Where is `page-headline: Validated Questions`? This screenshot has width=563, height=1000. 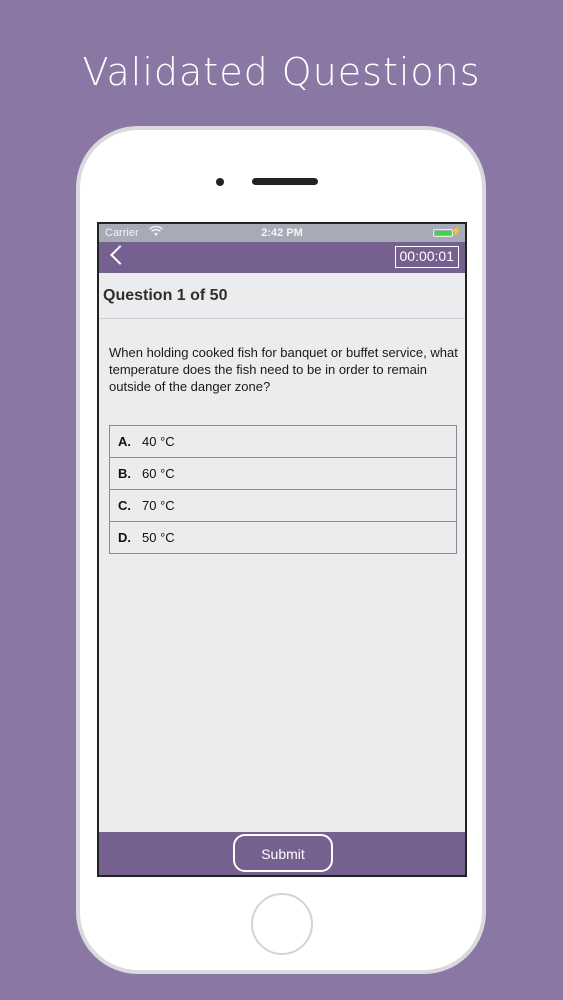 page-headline: Validated Questions is located at coordinates (281, 72).